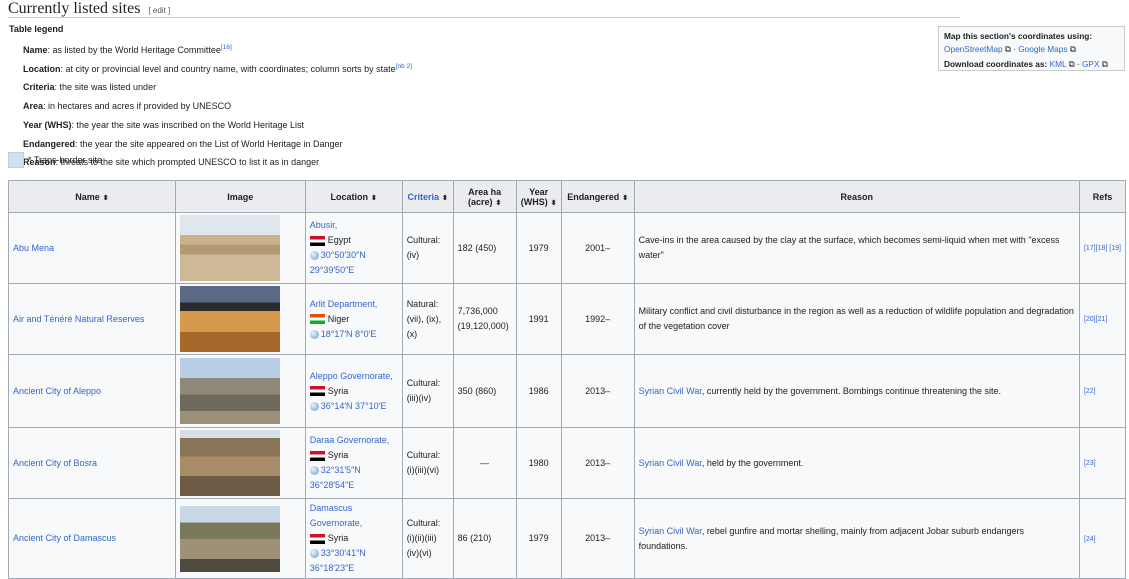 The height and width of the screenshot is (579, 1129). Describe the element at coordinates (332, 270) in the screenshot. I see `coordinates-link: 29°39′50″E` at that location.